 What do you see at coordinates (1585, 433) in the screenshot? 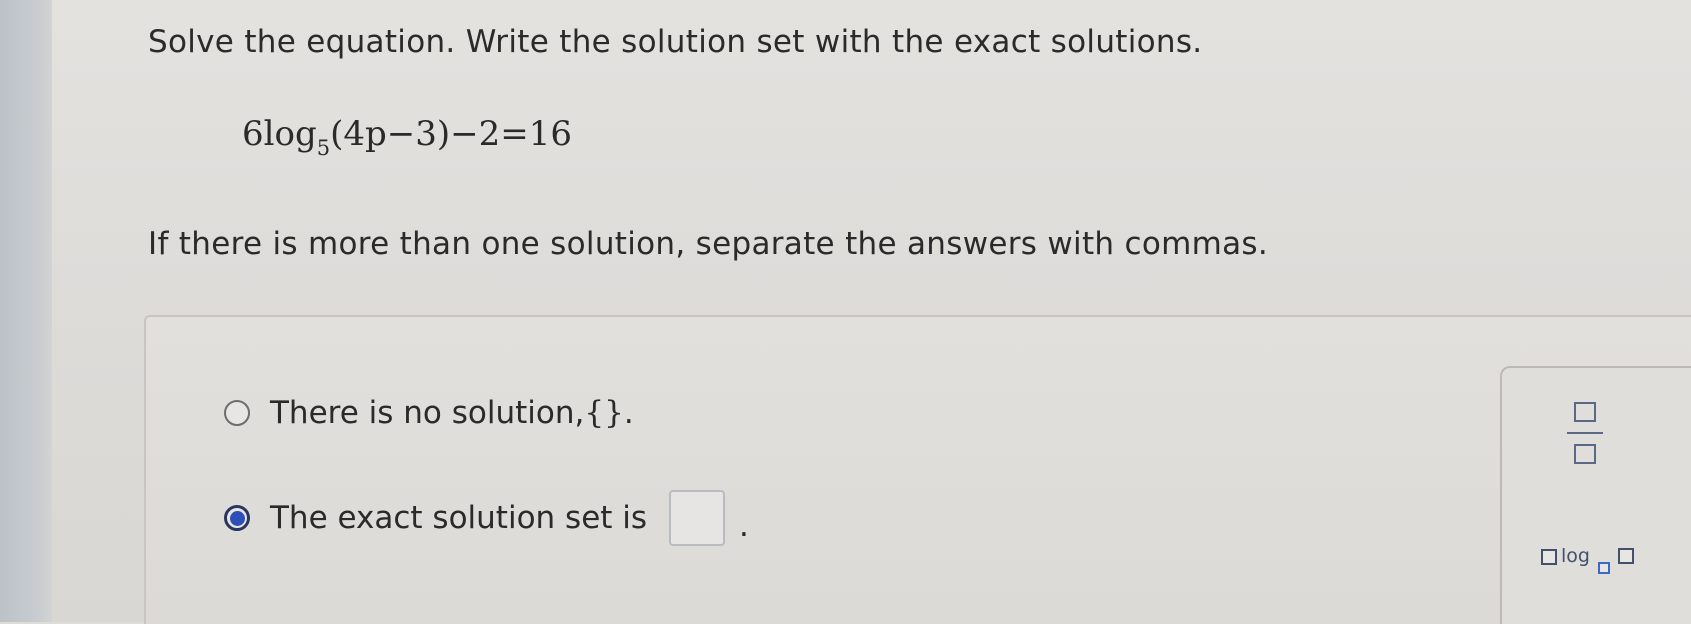
I see `fraction-bar` at bounding box center [1585, 433].